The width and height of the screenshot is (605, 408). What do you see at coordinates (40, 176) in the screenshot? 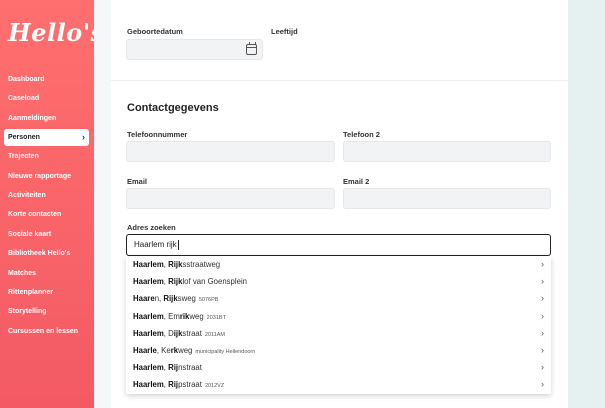
I see `sidebar-item-label: Nieuwe rapportage` at bounding box center [40, 176].